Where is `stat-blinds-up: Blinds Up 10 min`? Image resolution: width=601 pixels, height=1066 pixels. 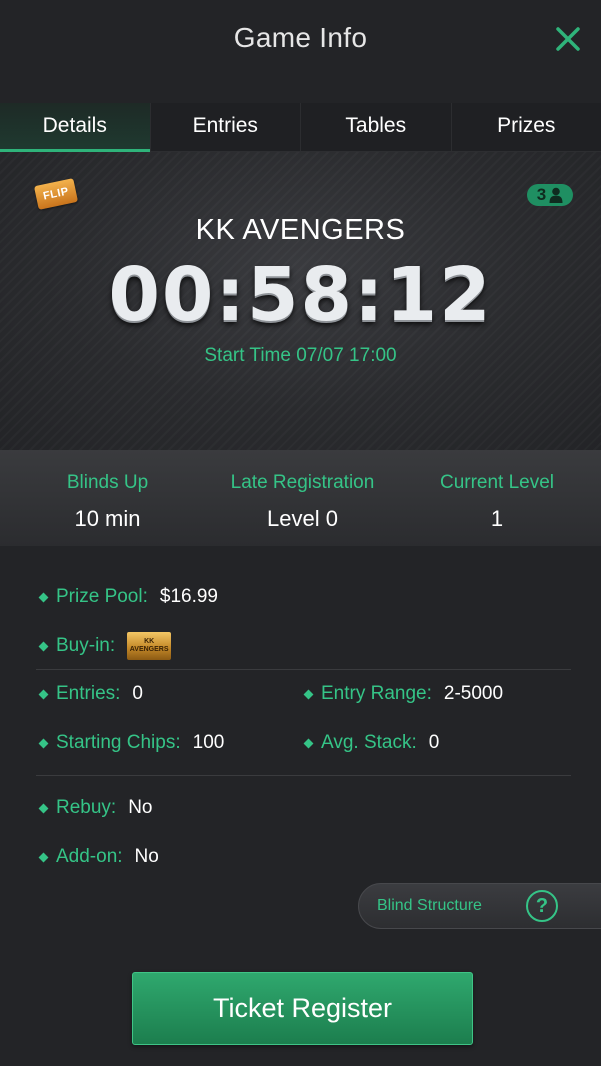
stat-blinds-up: Blinds Up 10 min is located at coordinates (107, 502).